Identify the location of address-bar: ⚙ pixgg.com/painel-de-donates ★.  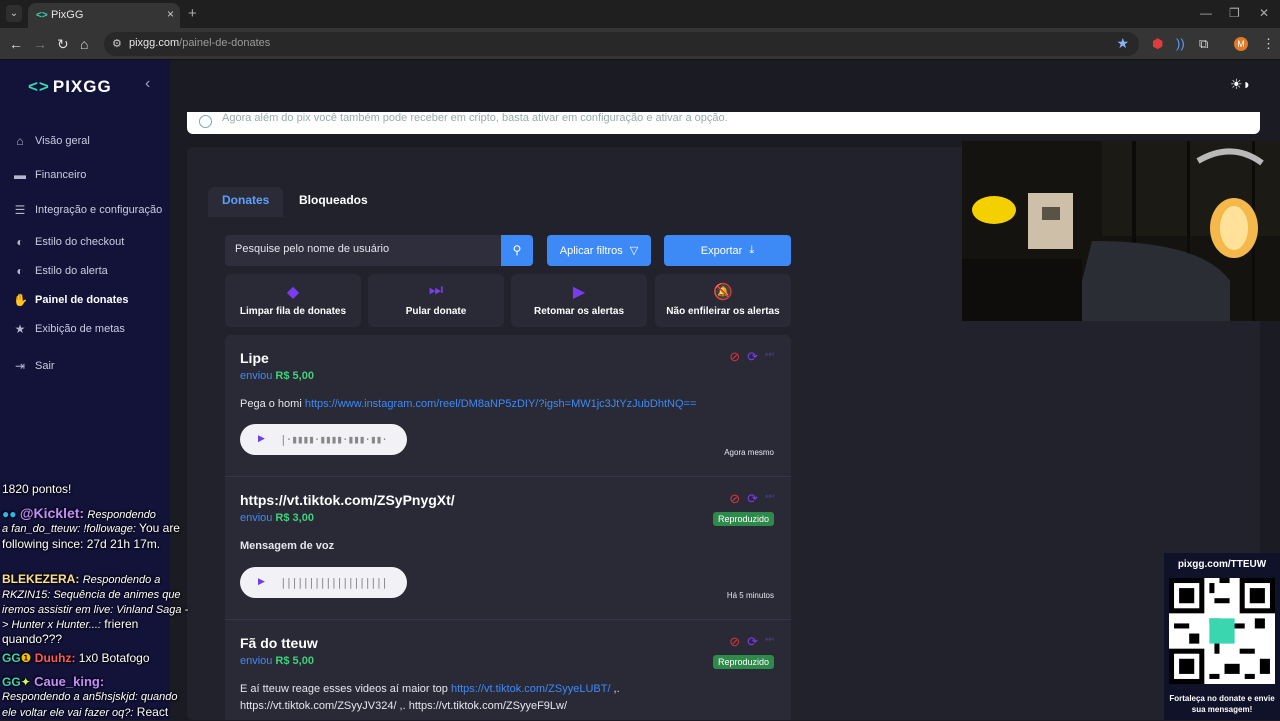
(621, 44).